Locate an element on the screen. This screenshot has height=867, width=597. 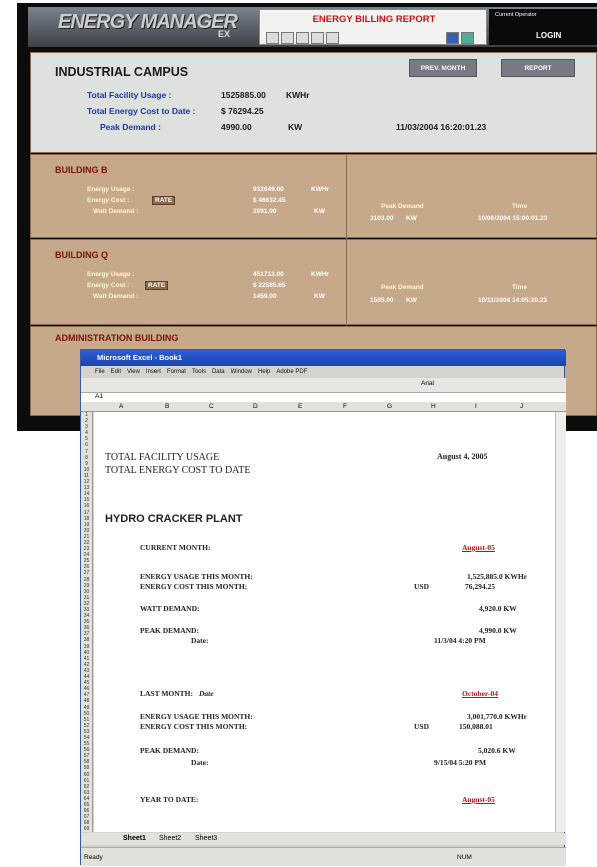
cell-text: 1,525,885.0 KWHr is located at coordinates (497, 576).